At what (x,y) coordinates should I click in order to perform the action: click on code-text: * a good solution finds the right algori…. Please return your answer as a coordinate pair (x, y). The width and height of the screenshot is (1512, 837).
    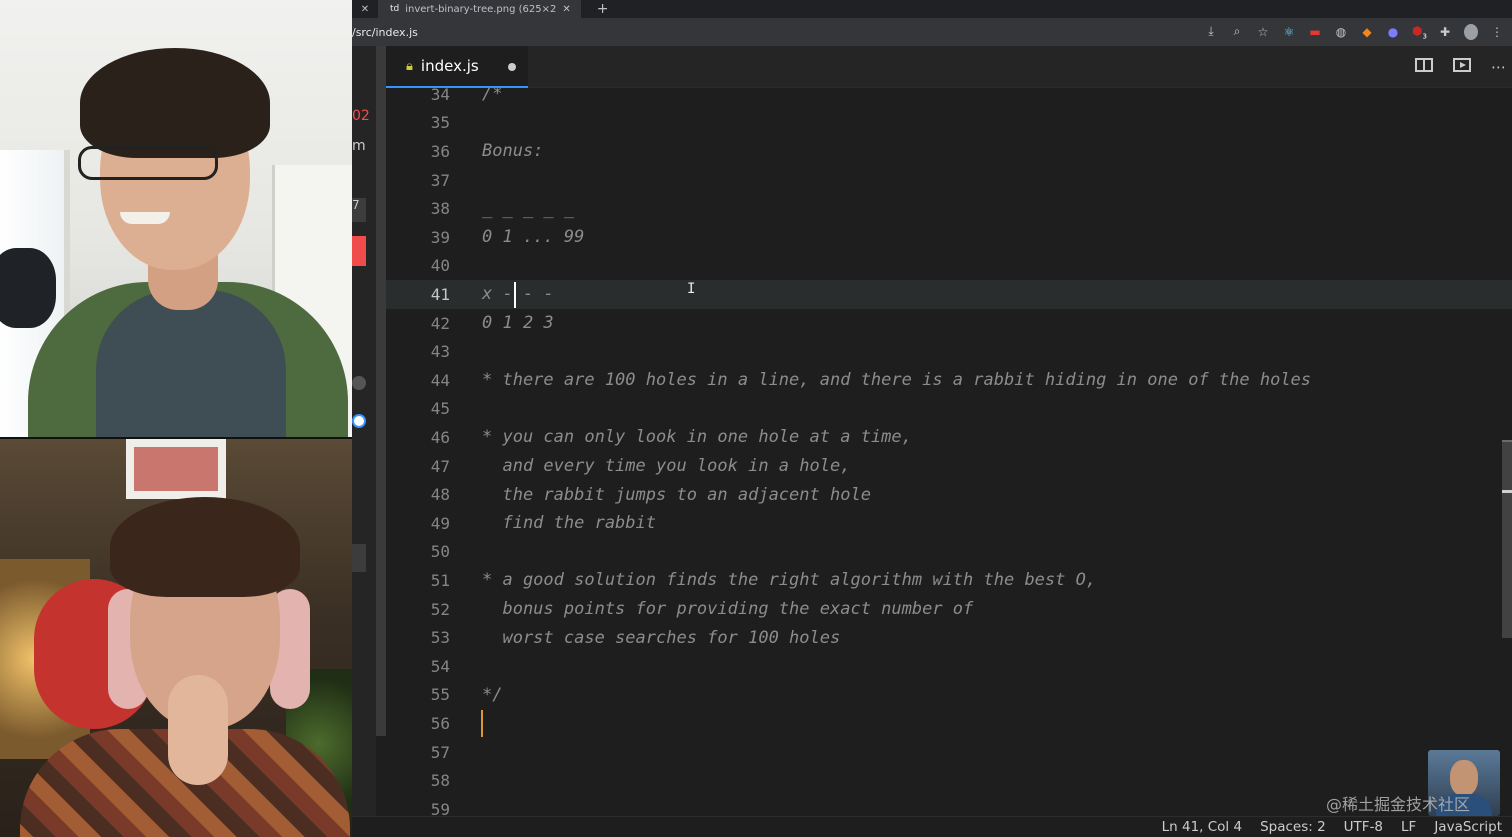
    Looking at the image, I should click on (789, 580).